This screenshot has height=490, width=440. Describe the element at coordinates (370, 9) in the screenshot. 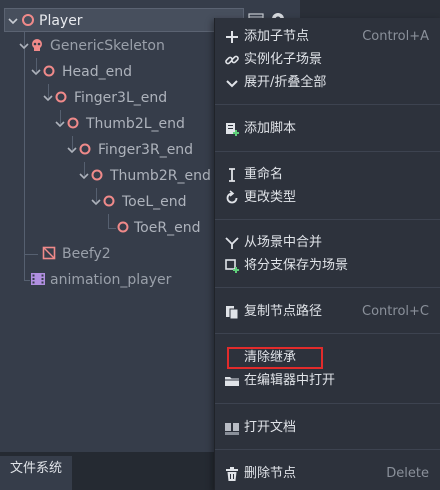

I see `background-editor-strip` at that location.